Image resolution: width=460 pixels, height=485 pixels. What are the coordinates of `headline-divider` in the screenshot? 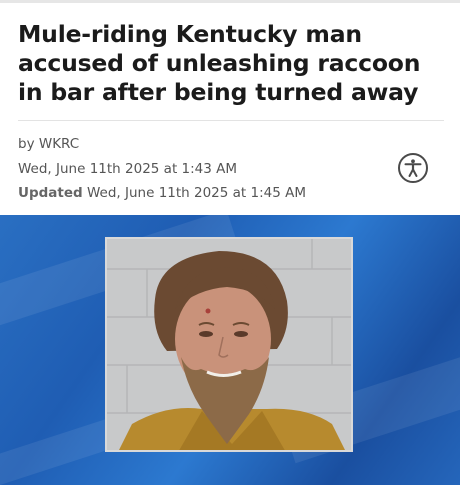 It's located at (231, 120).